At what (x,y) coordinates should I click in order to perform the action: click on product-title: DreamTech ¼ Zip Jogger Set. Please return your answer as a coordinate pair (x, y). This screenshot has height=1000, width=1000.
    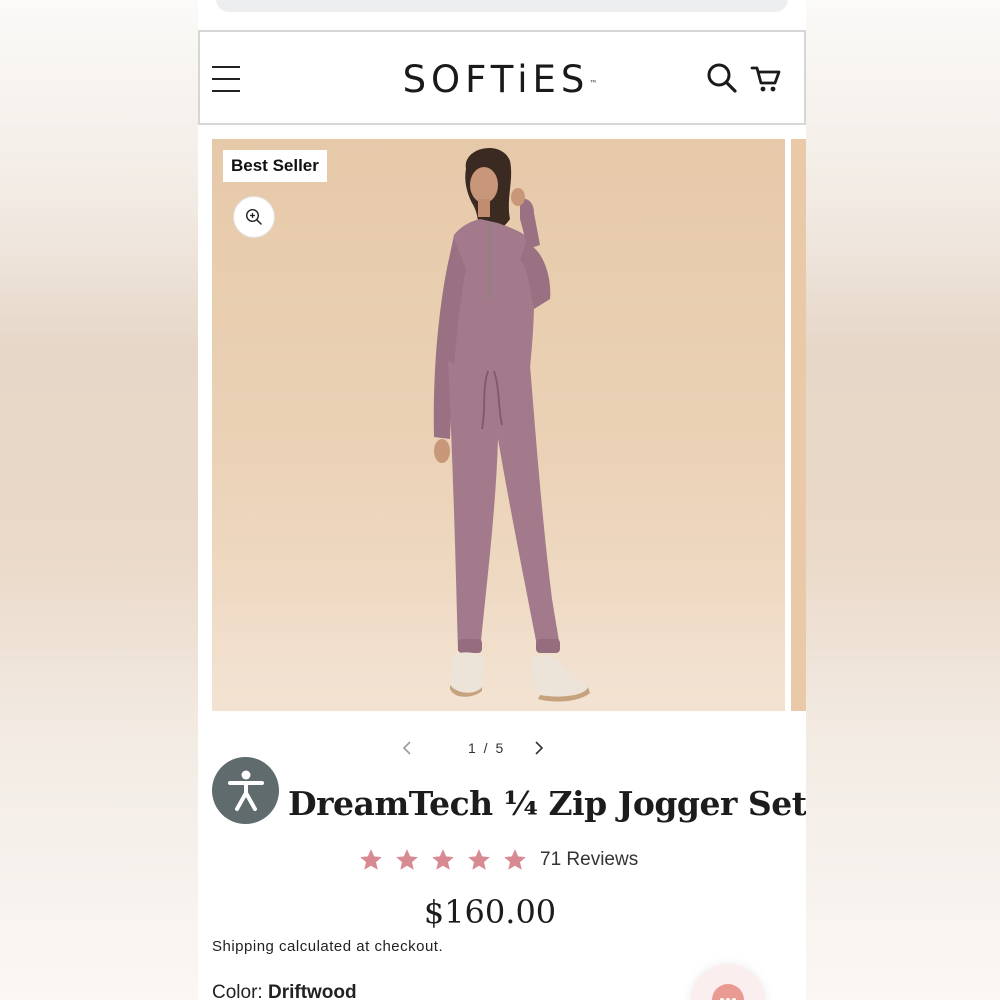
    Looking at the image, I should click on (547, 803).